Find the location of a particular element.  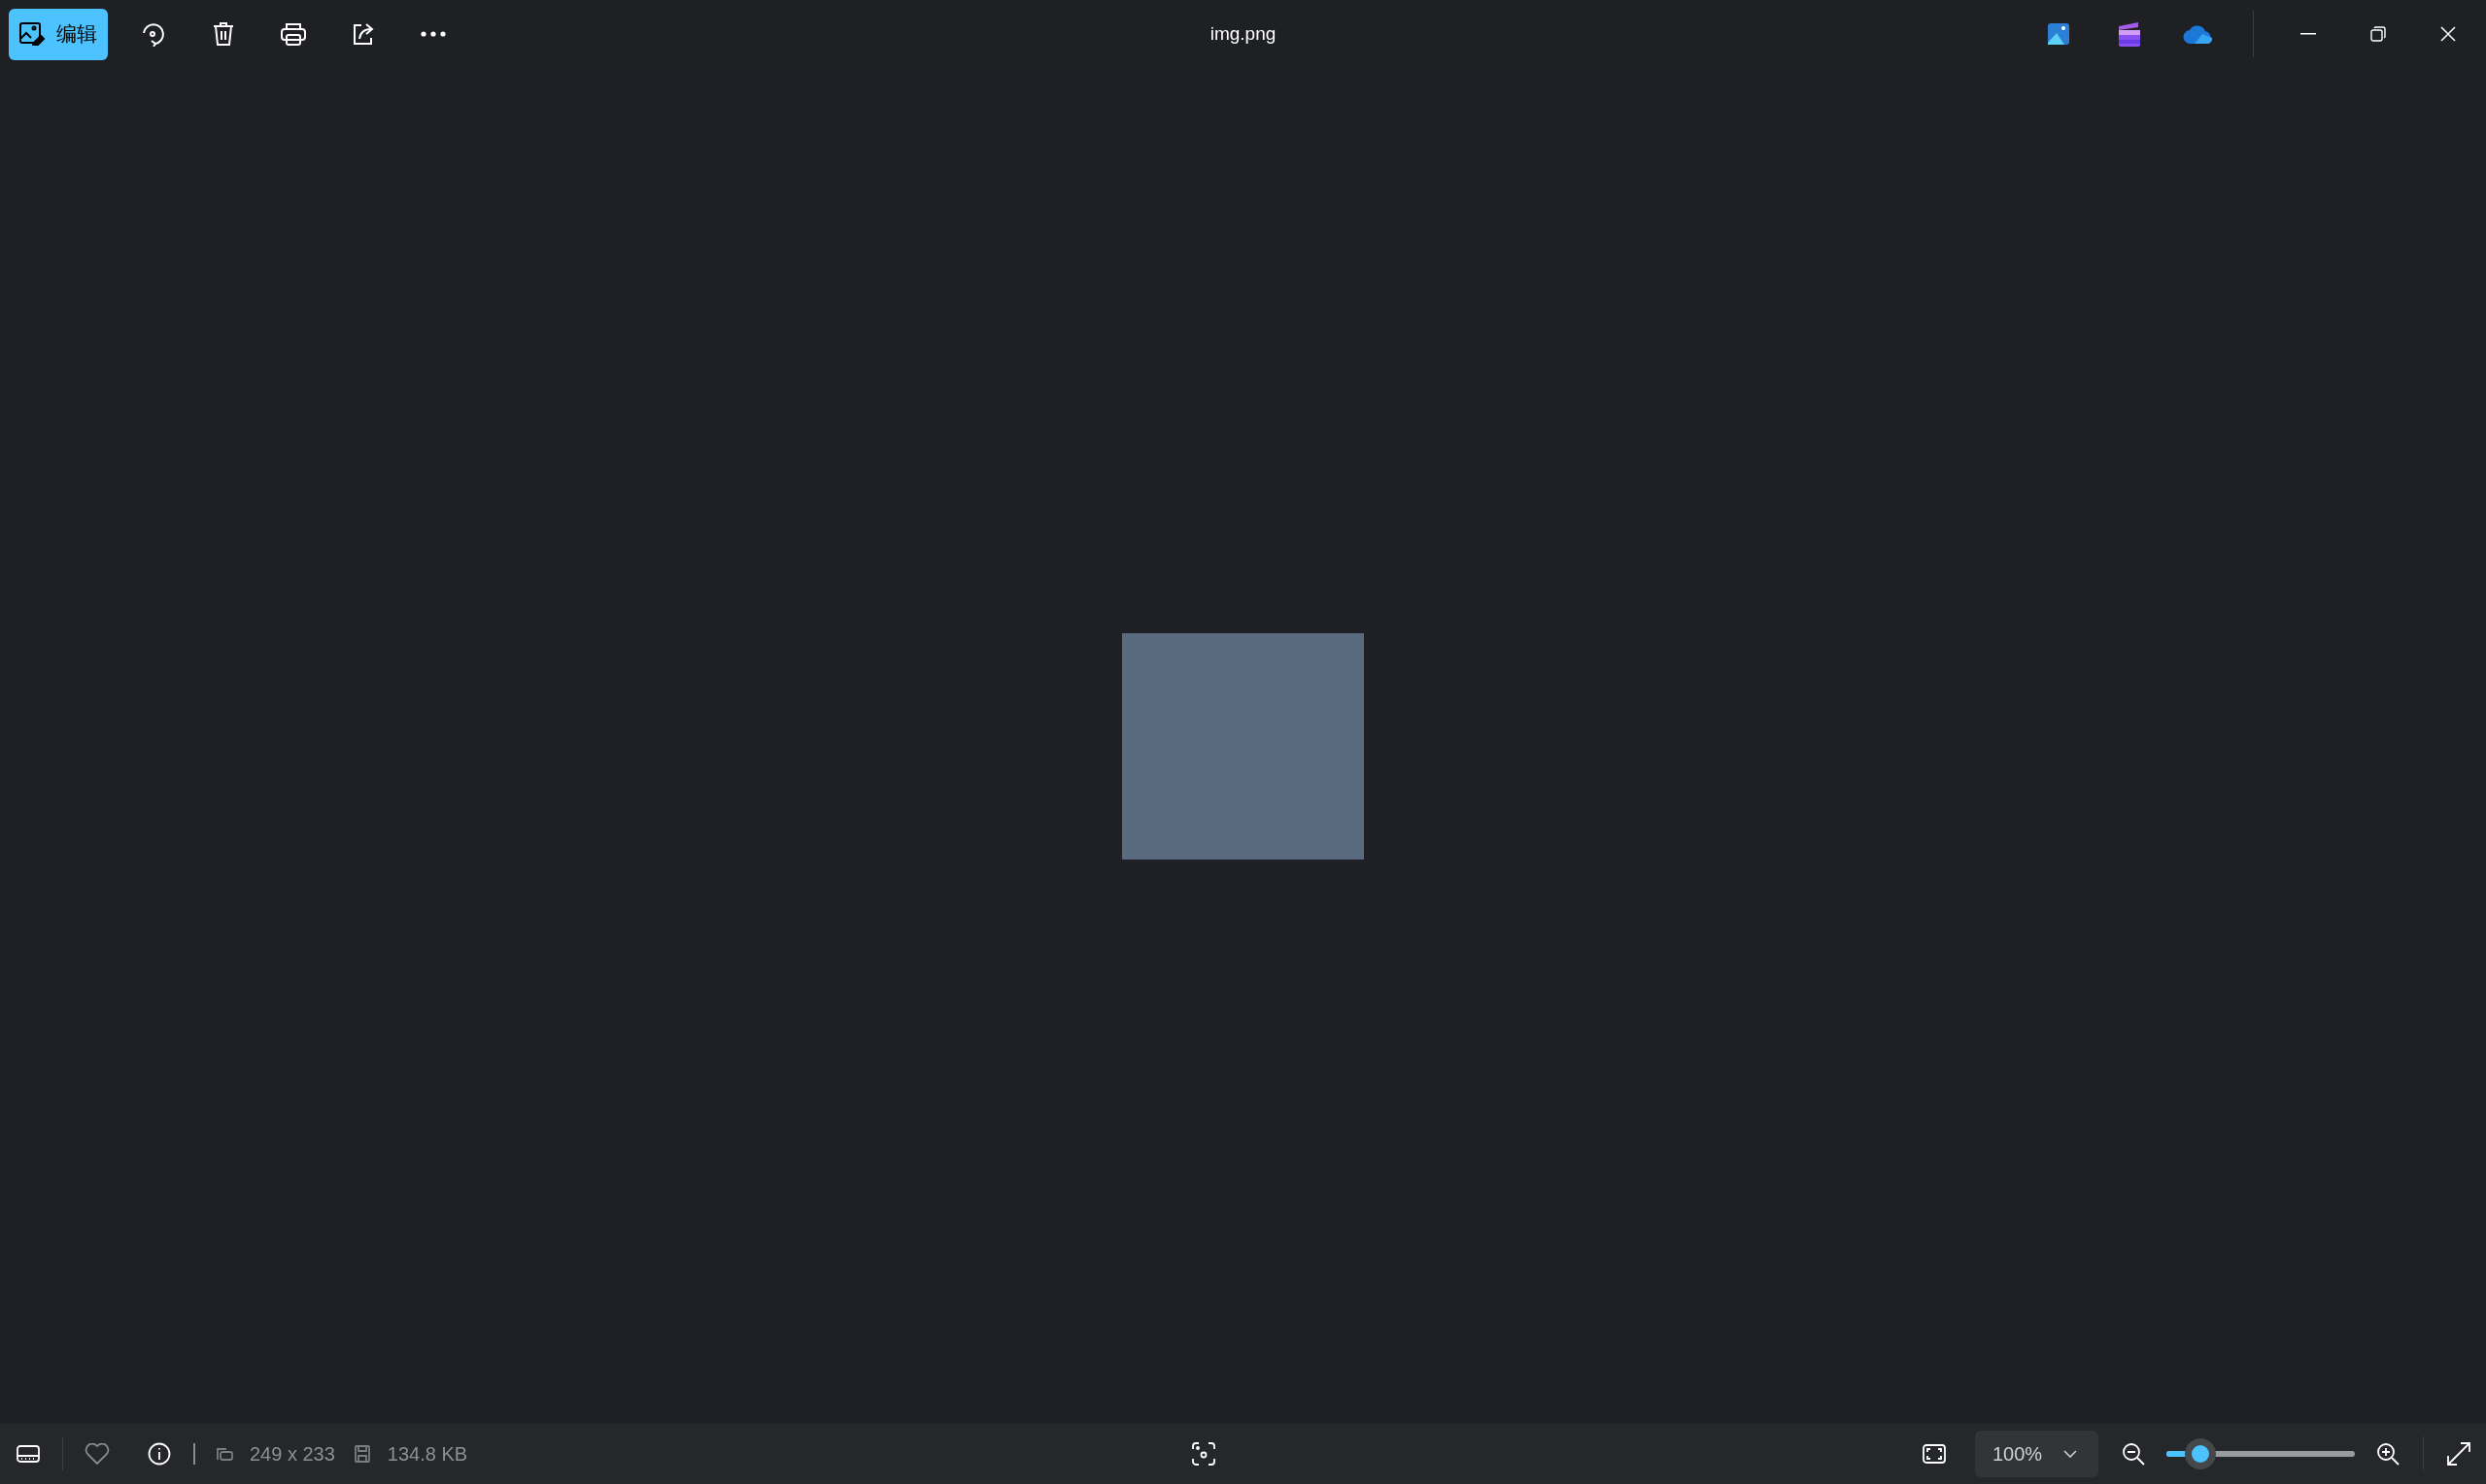

dimensions-icon is located at coordinates (224, 1454).